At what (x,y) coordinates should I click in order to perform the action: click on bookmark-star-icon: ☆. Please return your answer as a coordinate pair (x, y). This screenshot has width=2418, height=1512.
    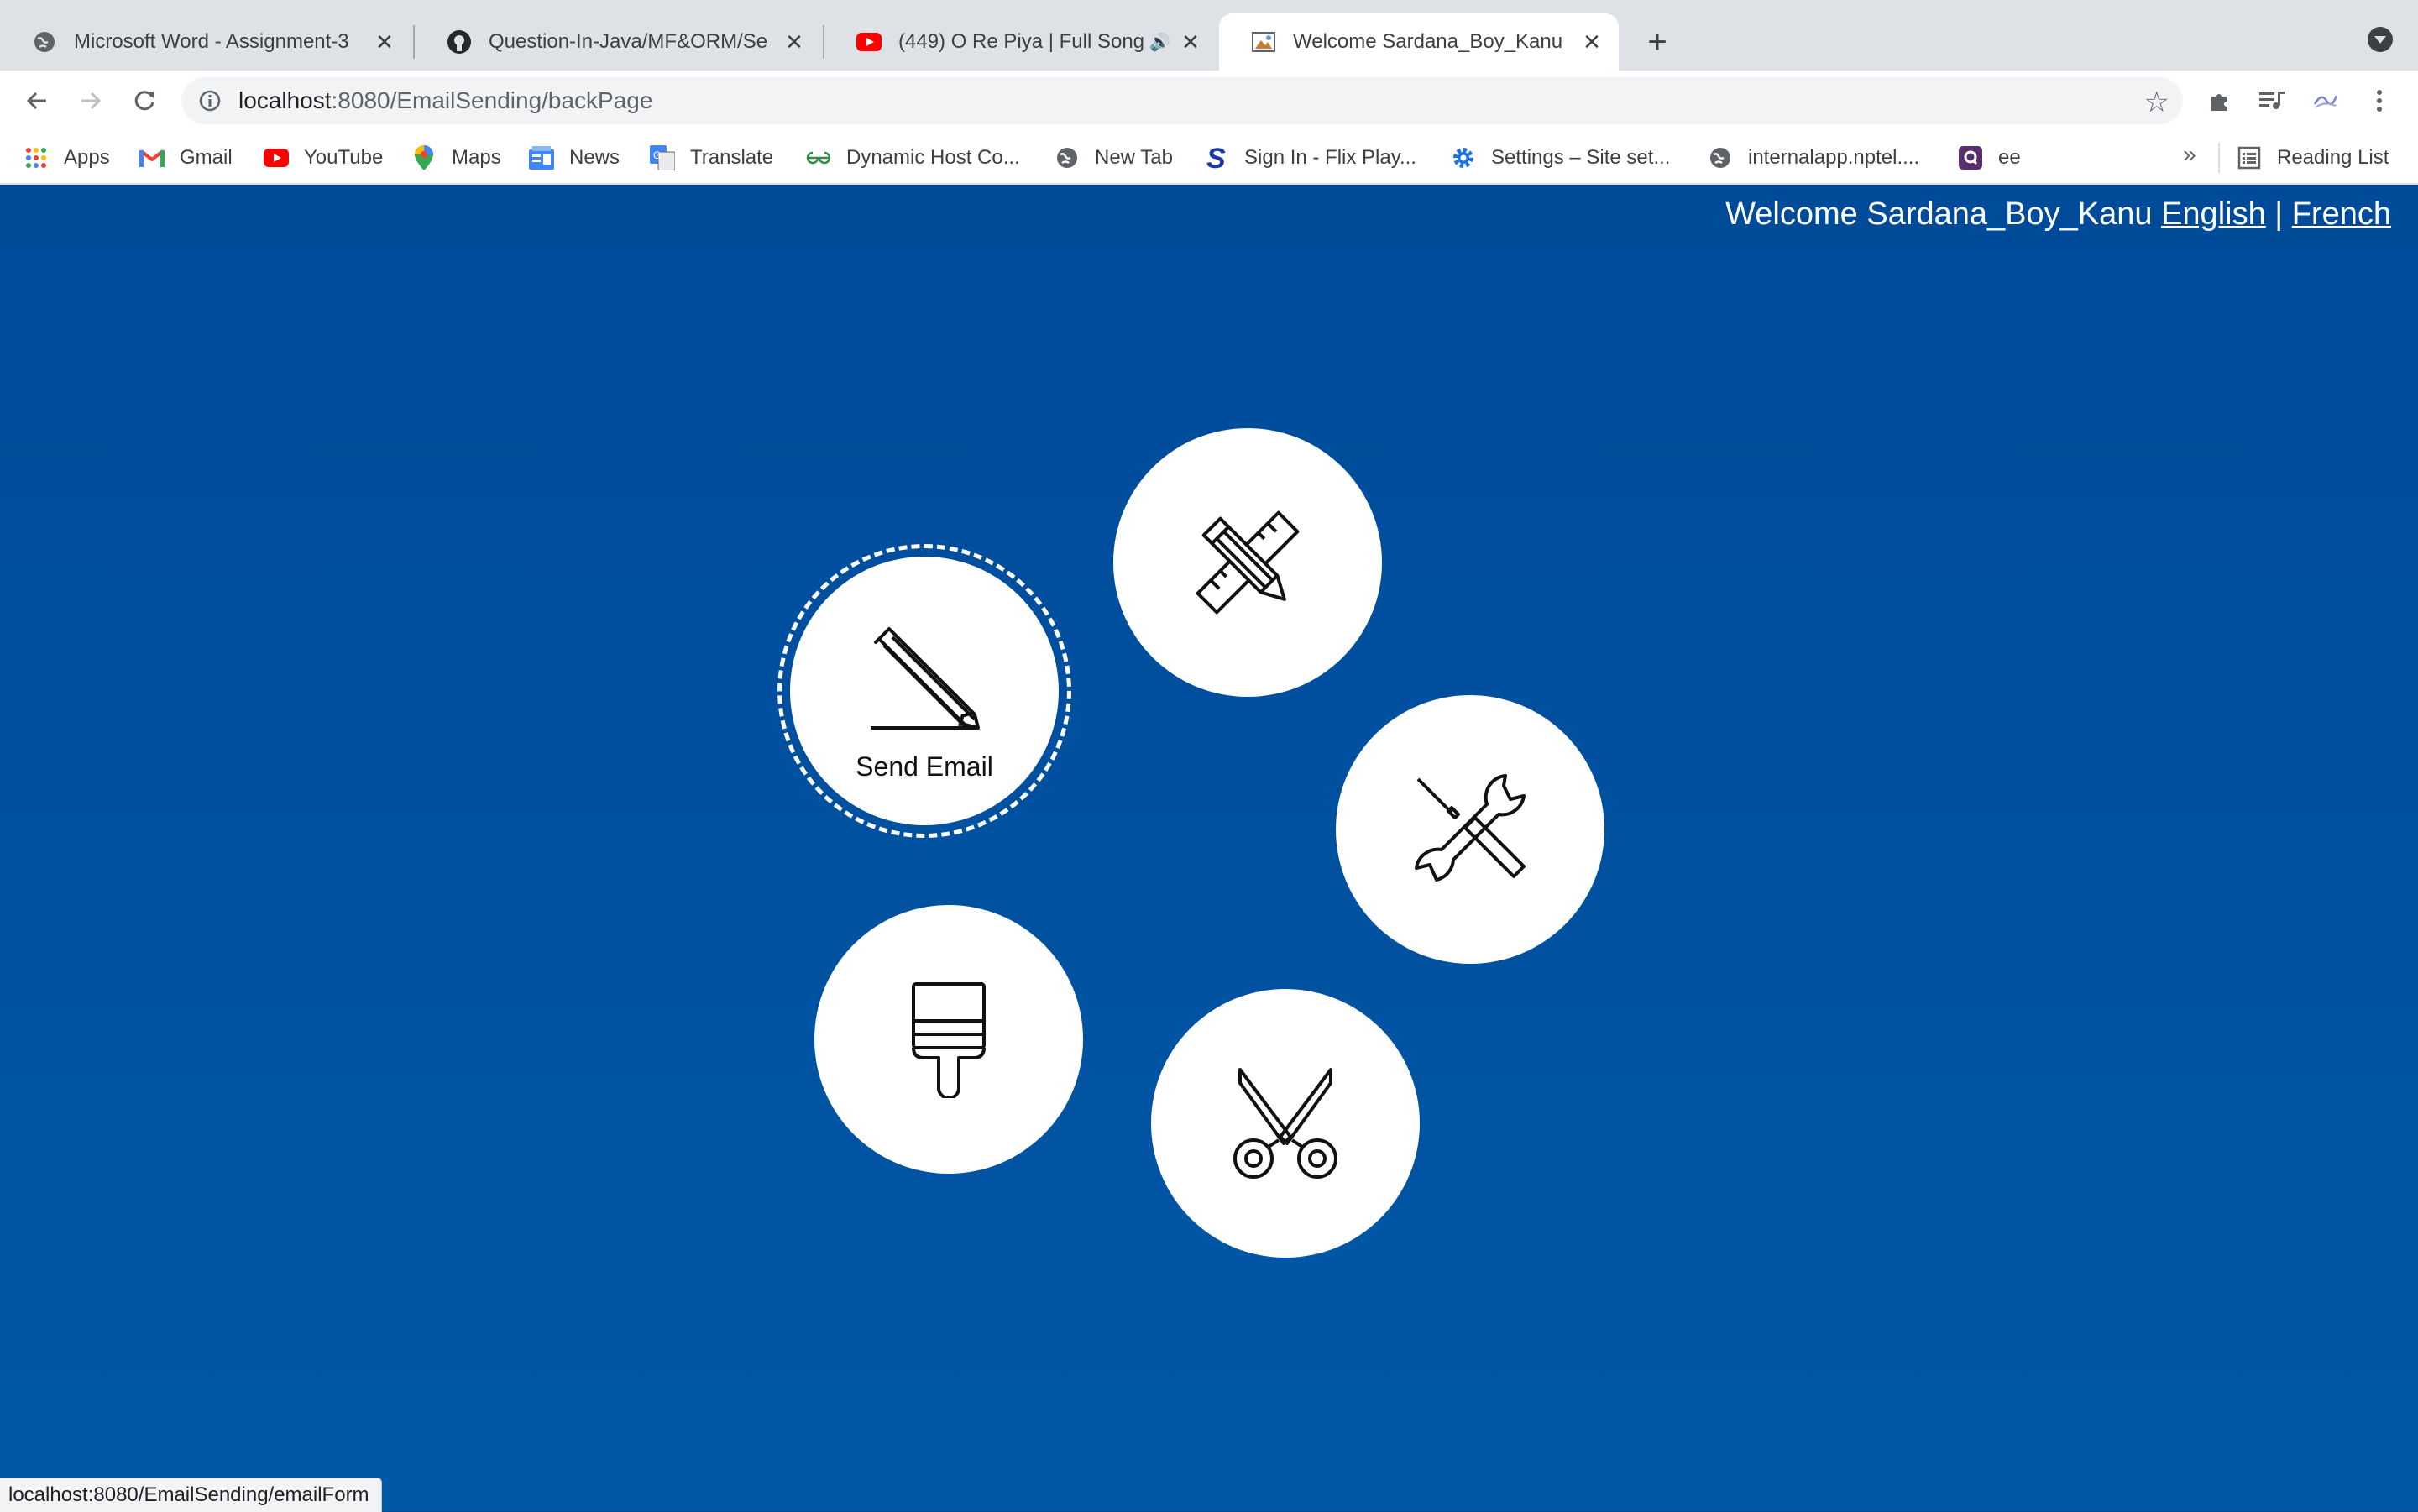
    Looking at the image, I should click on (2156, 102).